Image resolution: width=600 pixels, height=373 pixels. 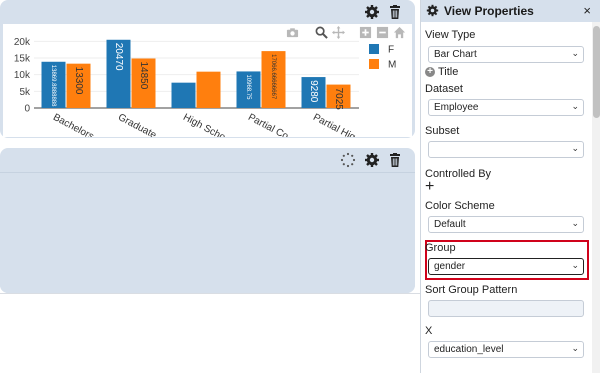 I want to click on bar-value-label: 10968.75, so click(x=248, y=87).